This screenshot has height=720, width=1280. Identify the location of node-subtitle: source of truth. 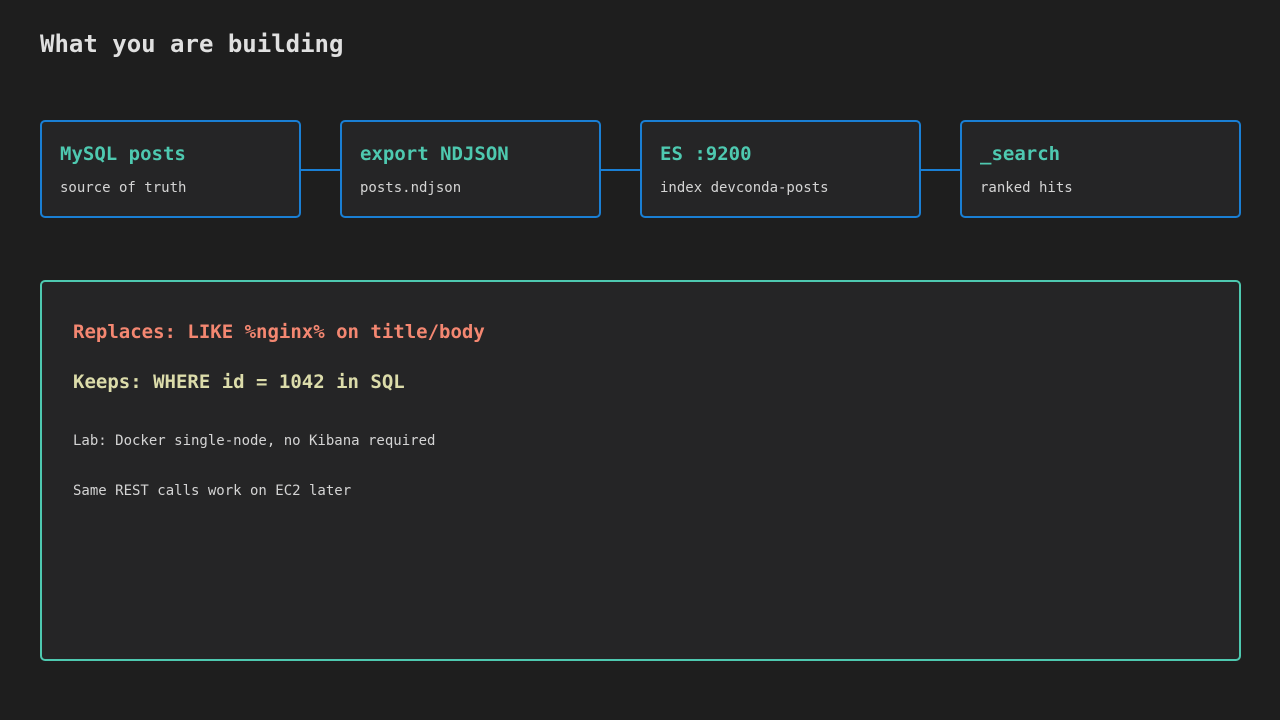
(123, 188).